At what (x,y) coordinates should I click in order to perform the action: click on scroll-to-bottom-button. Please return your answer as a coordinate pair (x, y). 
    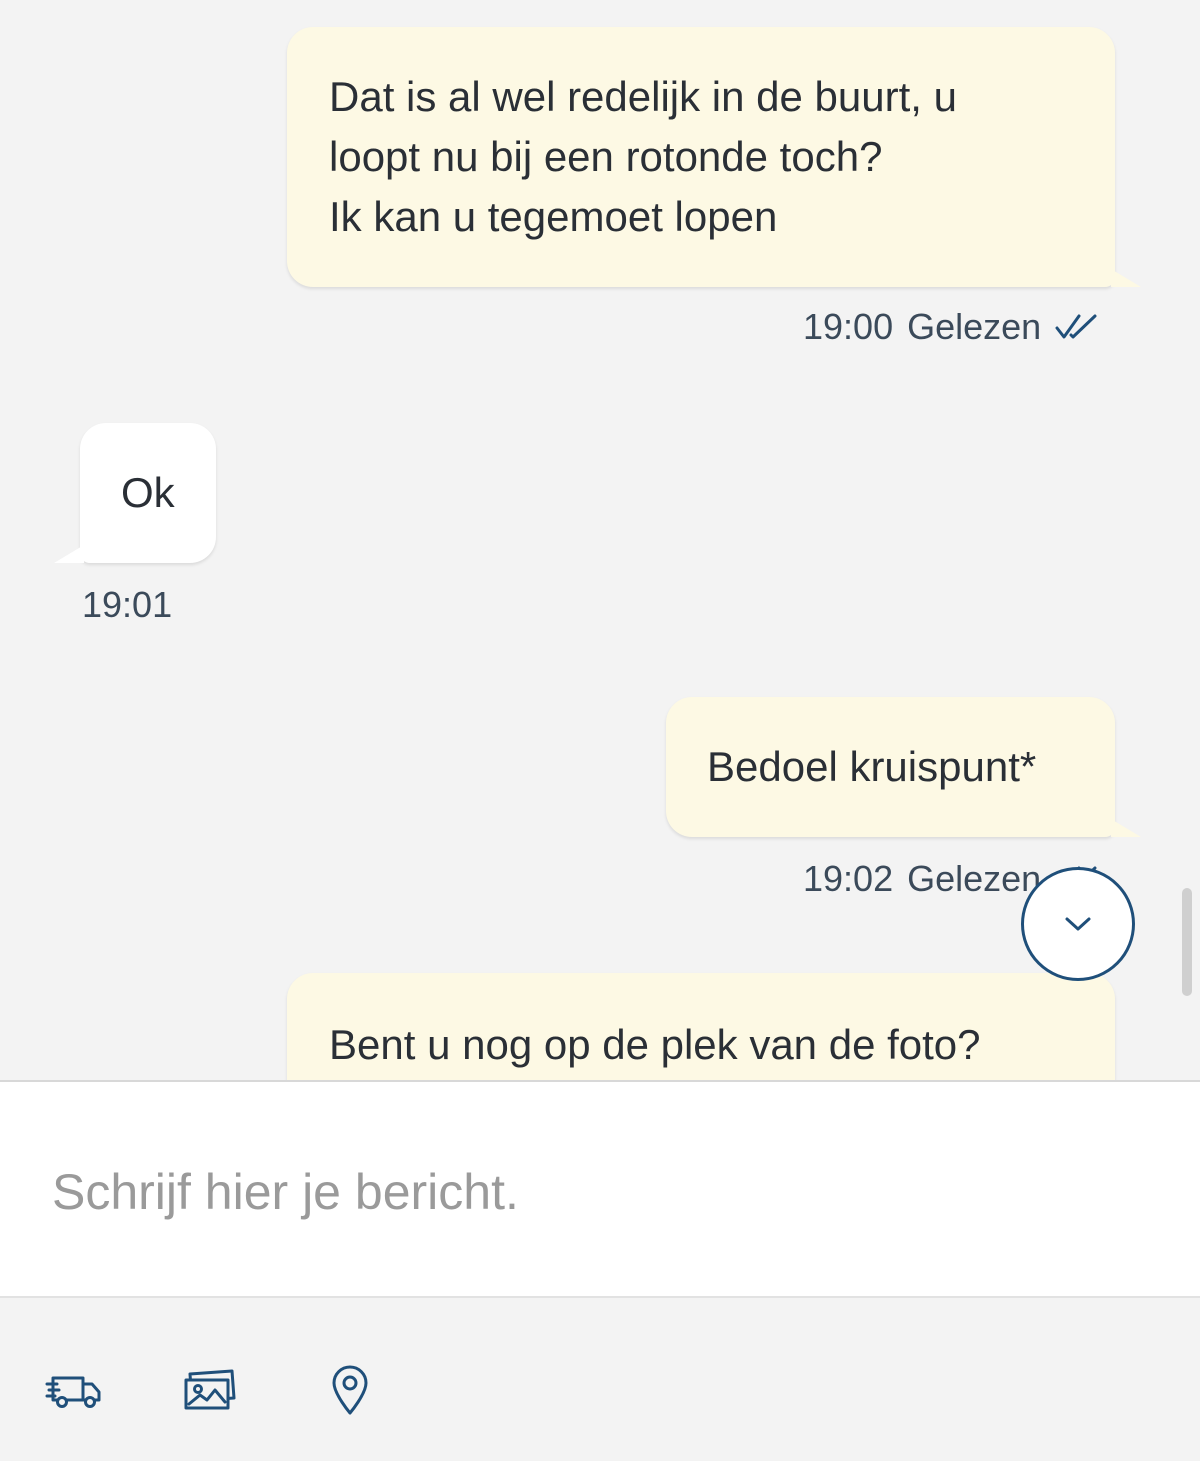
    Looking at the image, I should click on (1078, 924).